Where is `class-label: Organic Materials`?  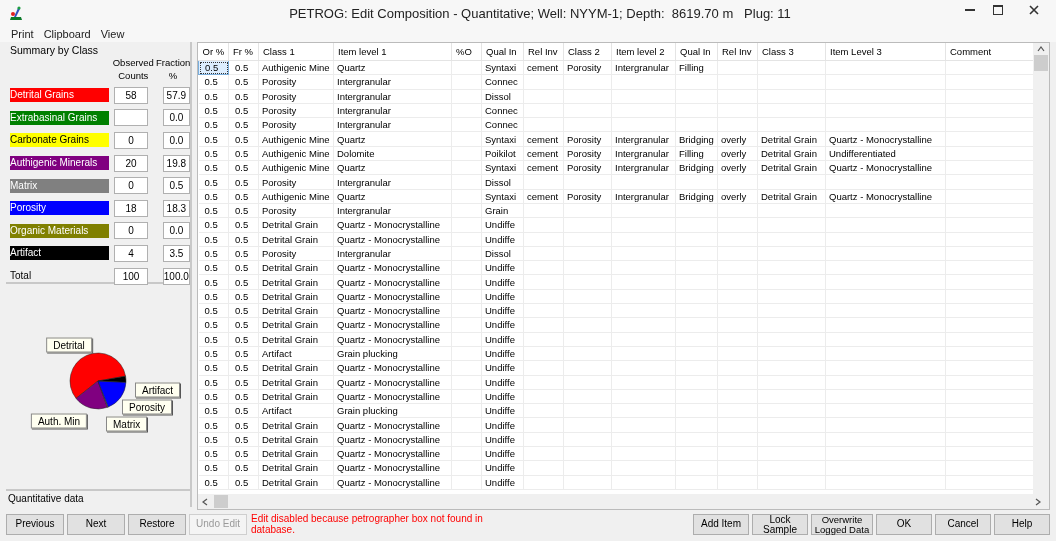
class-label: Organic Materials is located at coordinates (60, 230).